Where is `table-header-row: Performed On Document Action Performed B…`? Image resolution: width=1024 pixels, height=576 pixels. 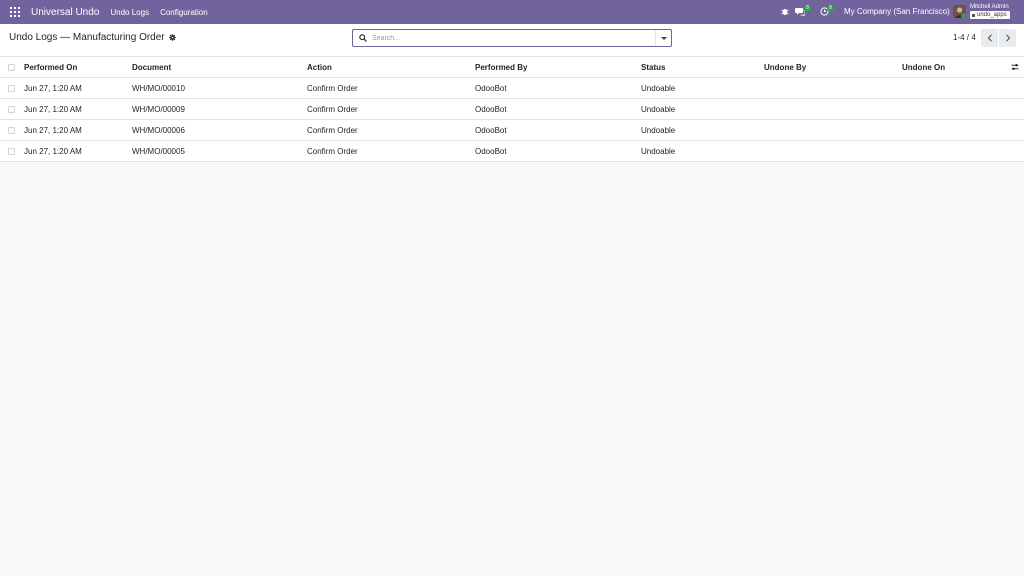
table-header-row: Performed On Document Action Performed B… is located at coordinates (512, 67).